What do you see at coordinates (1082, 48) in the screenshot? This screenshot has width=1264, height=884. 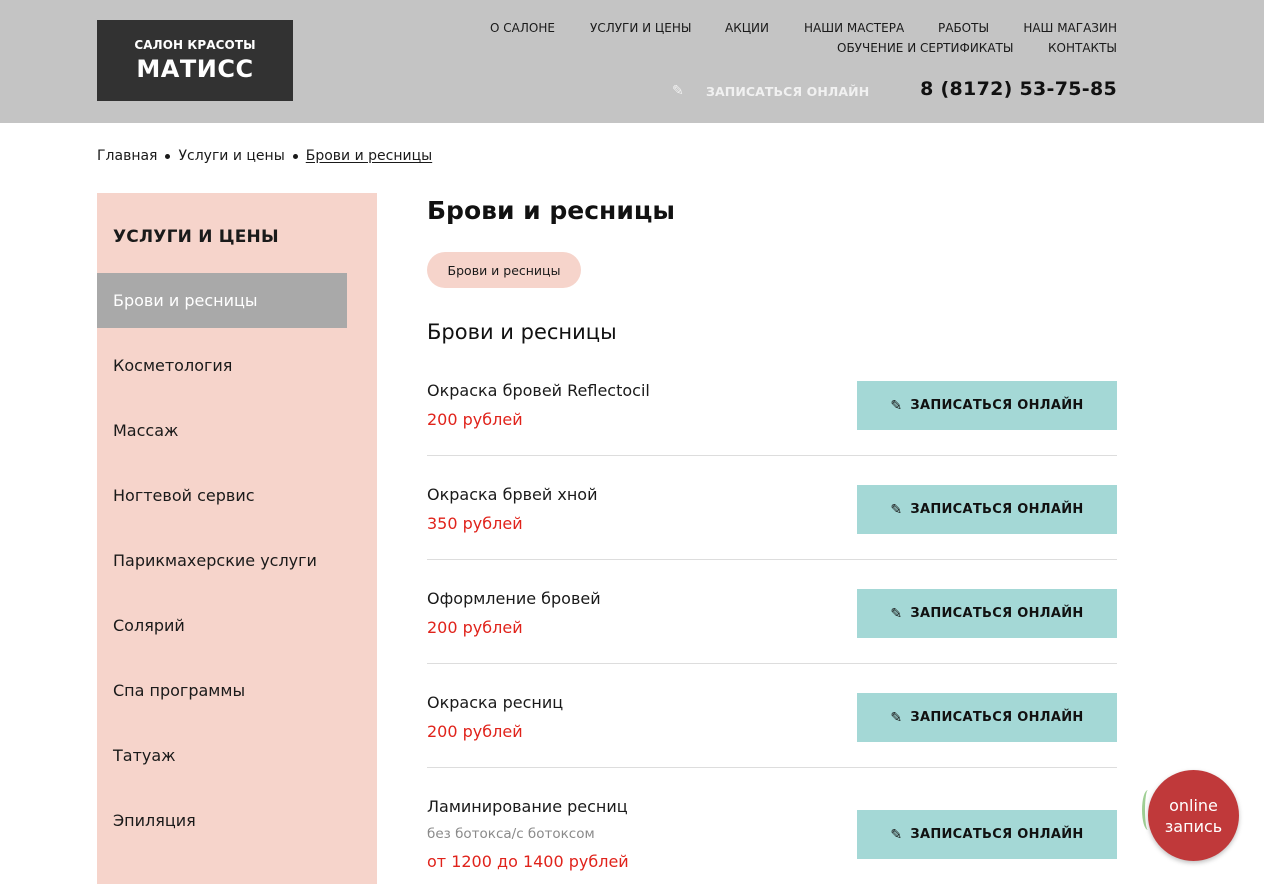 I see `nav-contacts: КОНТАКТЫ` at bounding box center [1082, 48].